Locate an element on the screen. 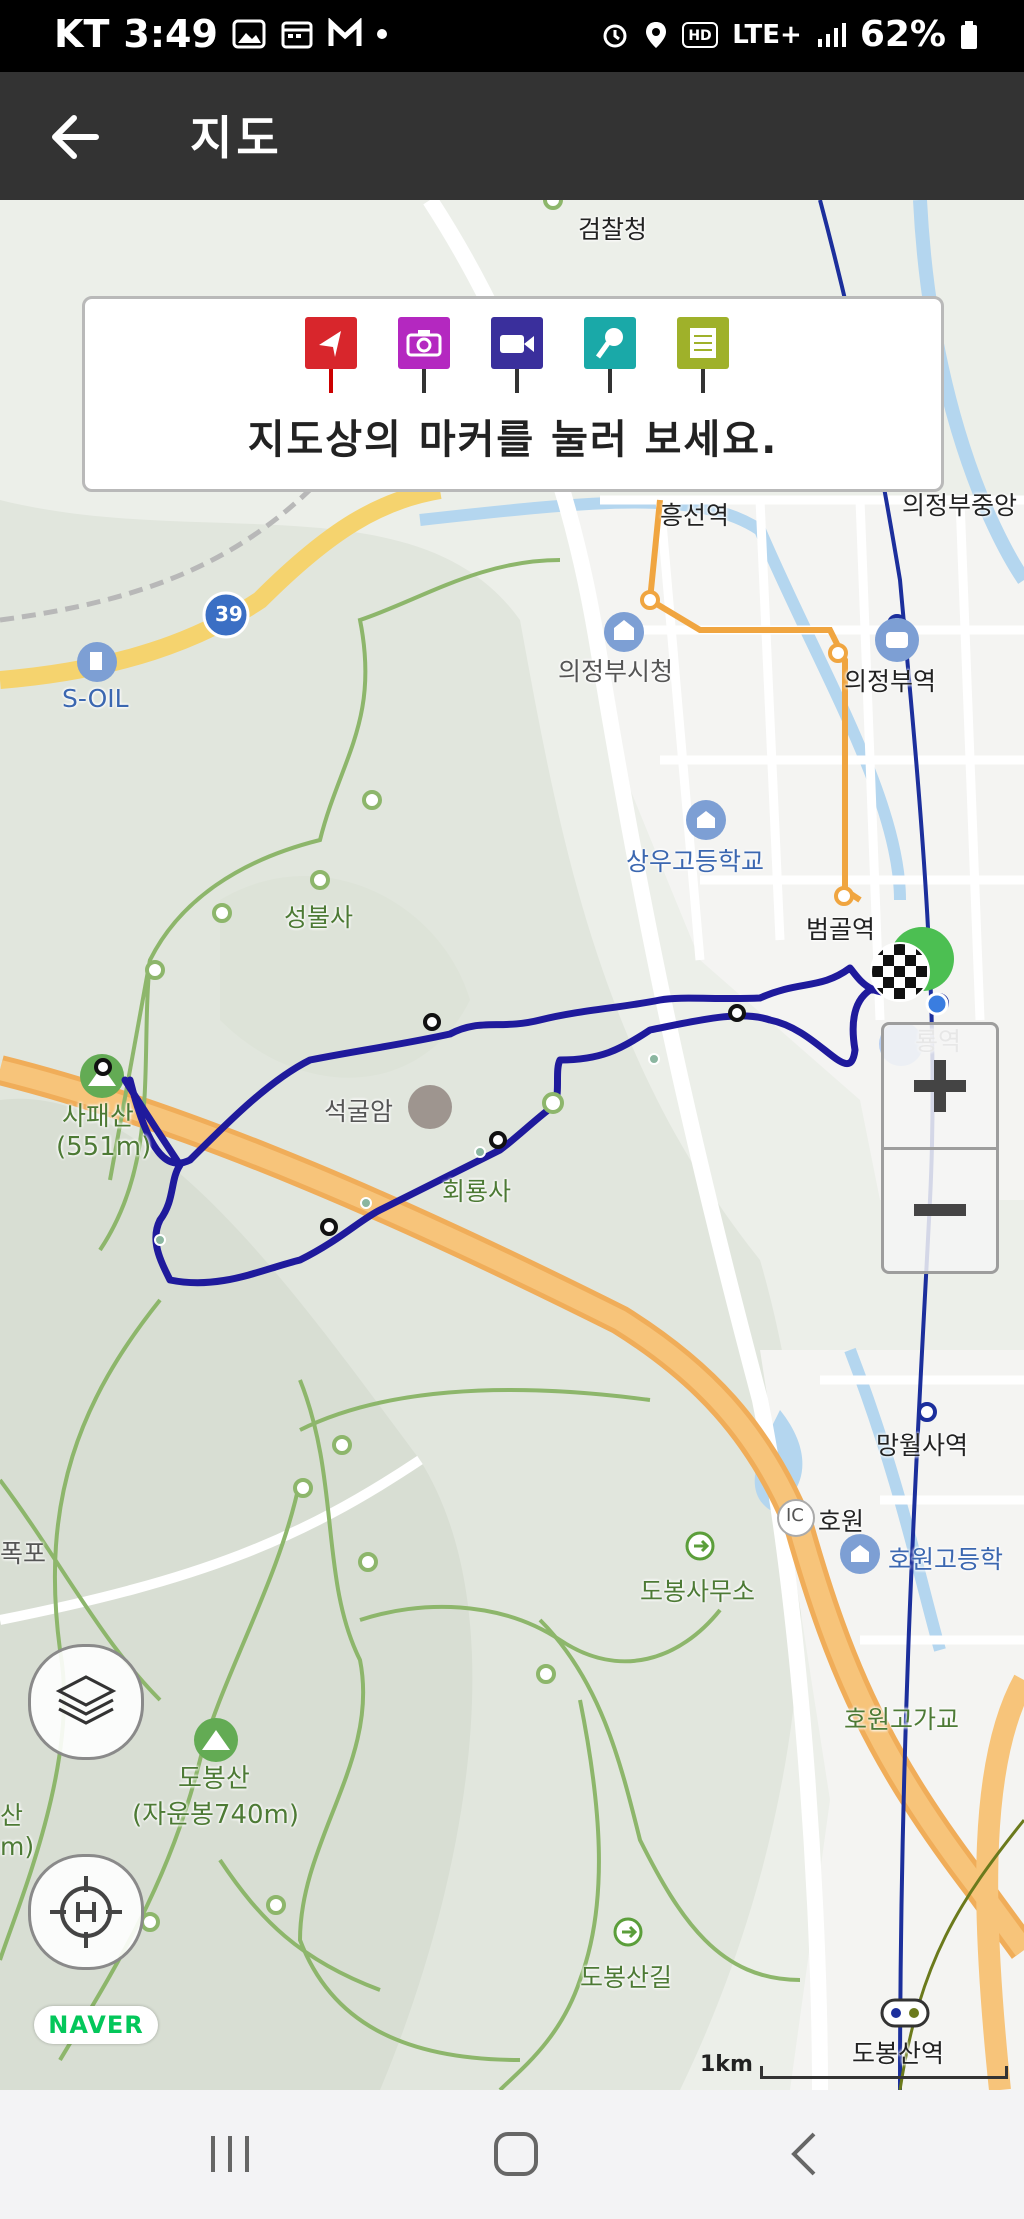  hd-voice-icon: HD is located at coordinates (700, 34).